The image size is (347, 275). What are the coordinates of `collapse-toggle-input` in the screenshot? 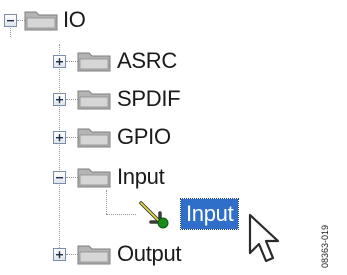 It's located at (59, 177).